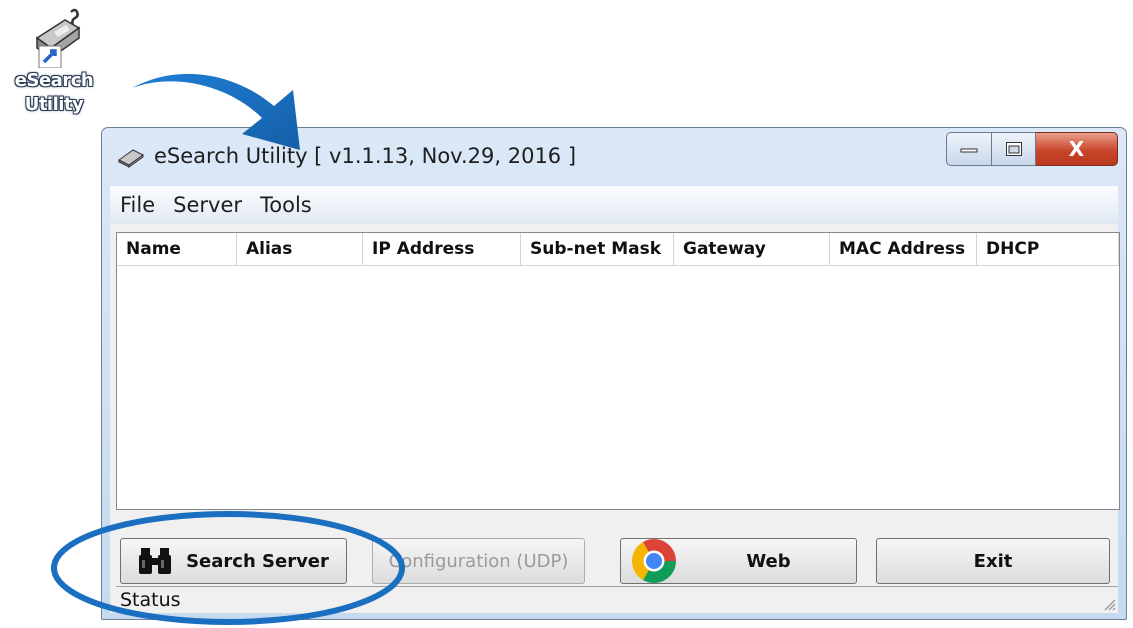  I want to click on menu-file: File, so click(136, 205).